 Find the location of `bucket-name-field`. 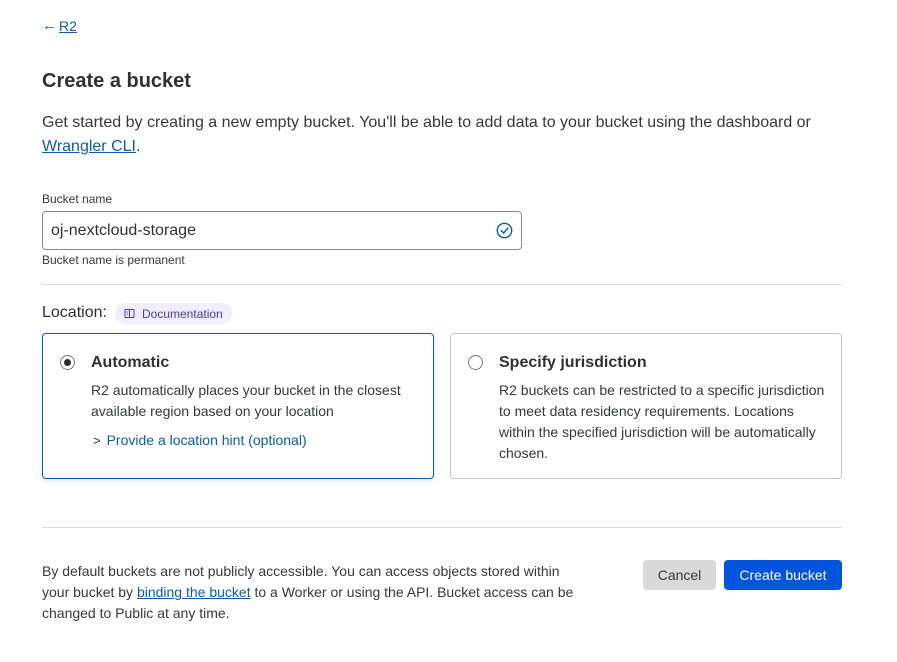

bucket-name-field is located at coordinates (282, 230).